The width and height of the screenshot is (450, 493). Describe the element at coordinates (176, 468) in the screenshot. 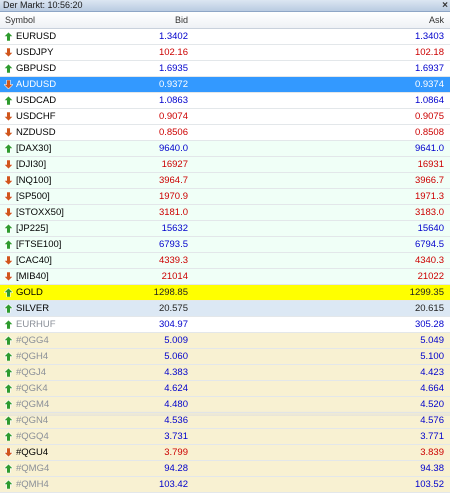

I see `bid-cell: 94.28` at that location.